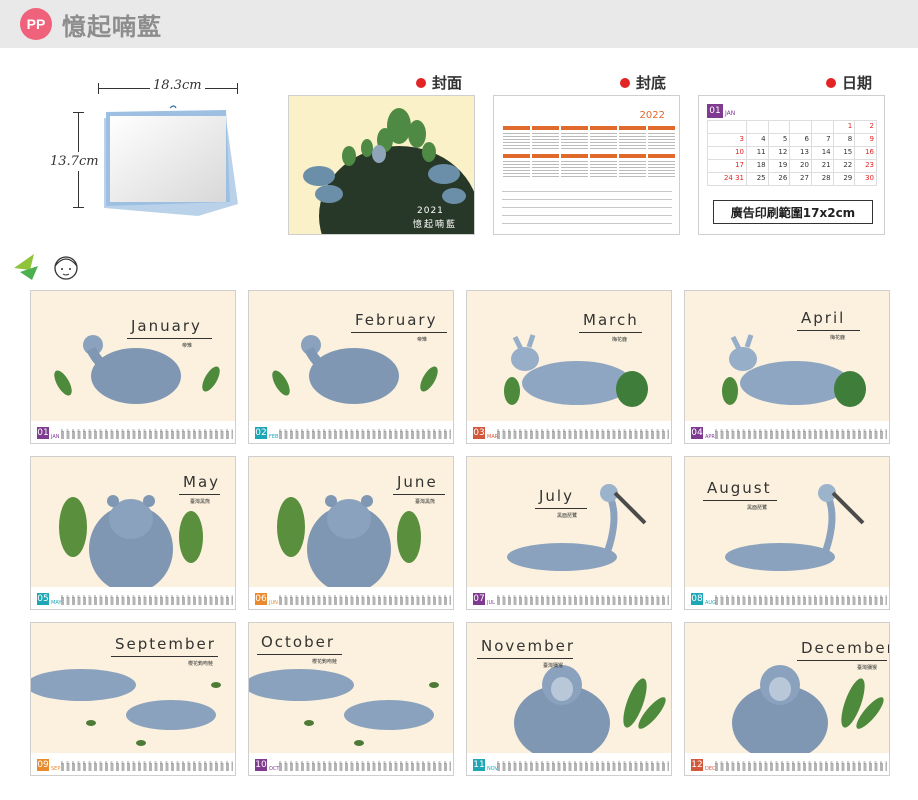  I want to click on month-abbr: APR, so click(710, 437).